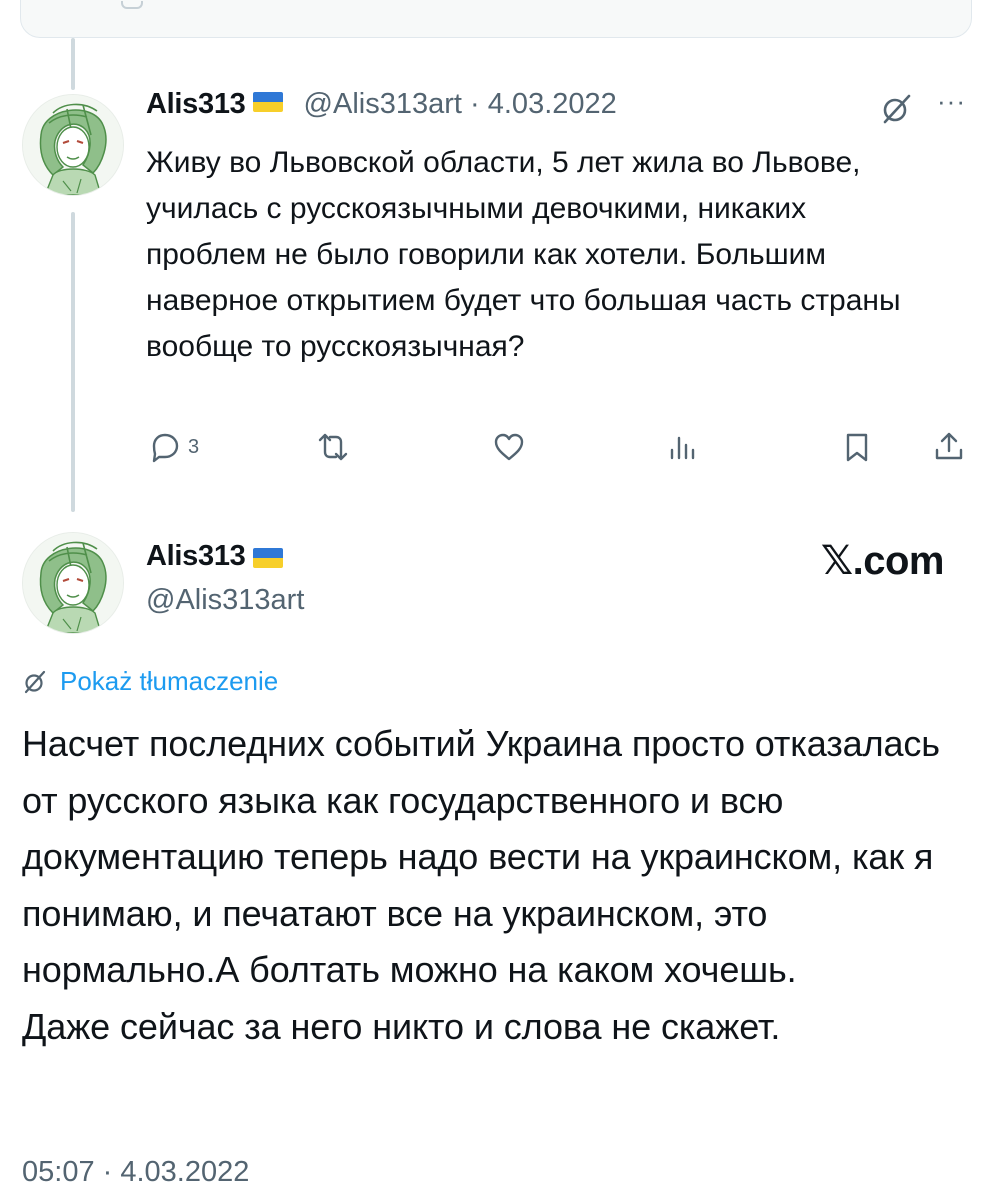 Image resolution: width=992 pixels, height=1200 pixels. I want to click on share-icon, so click(949, 446).